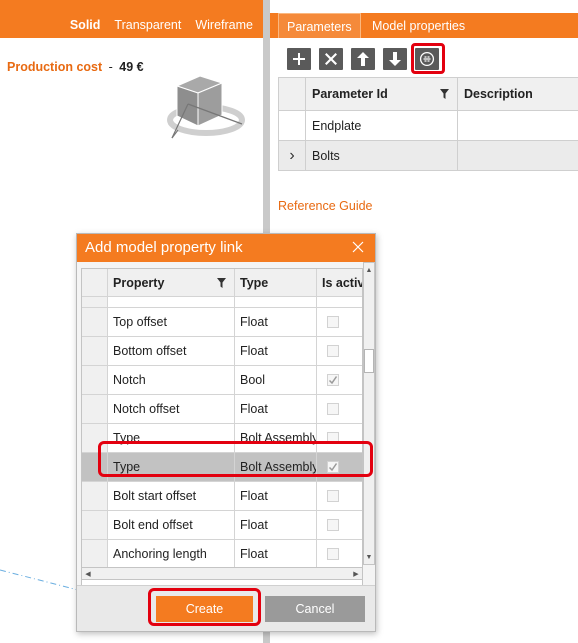  What do you see at coordinates (363, 59) in the screenshot?
I see `move-up-button` at bounding box center [363, 59].